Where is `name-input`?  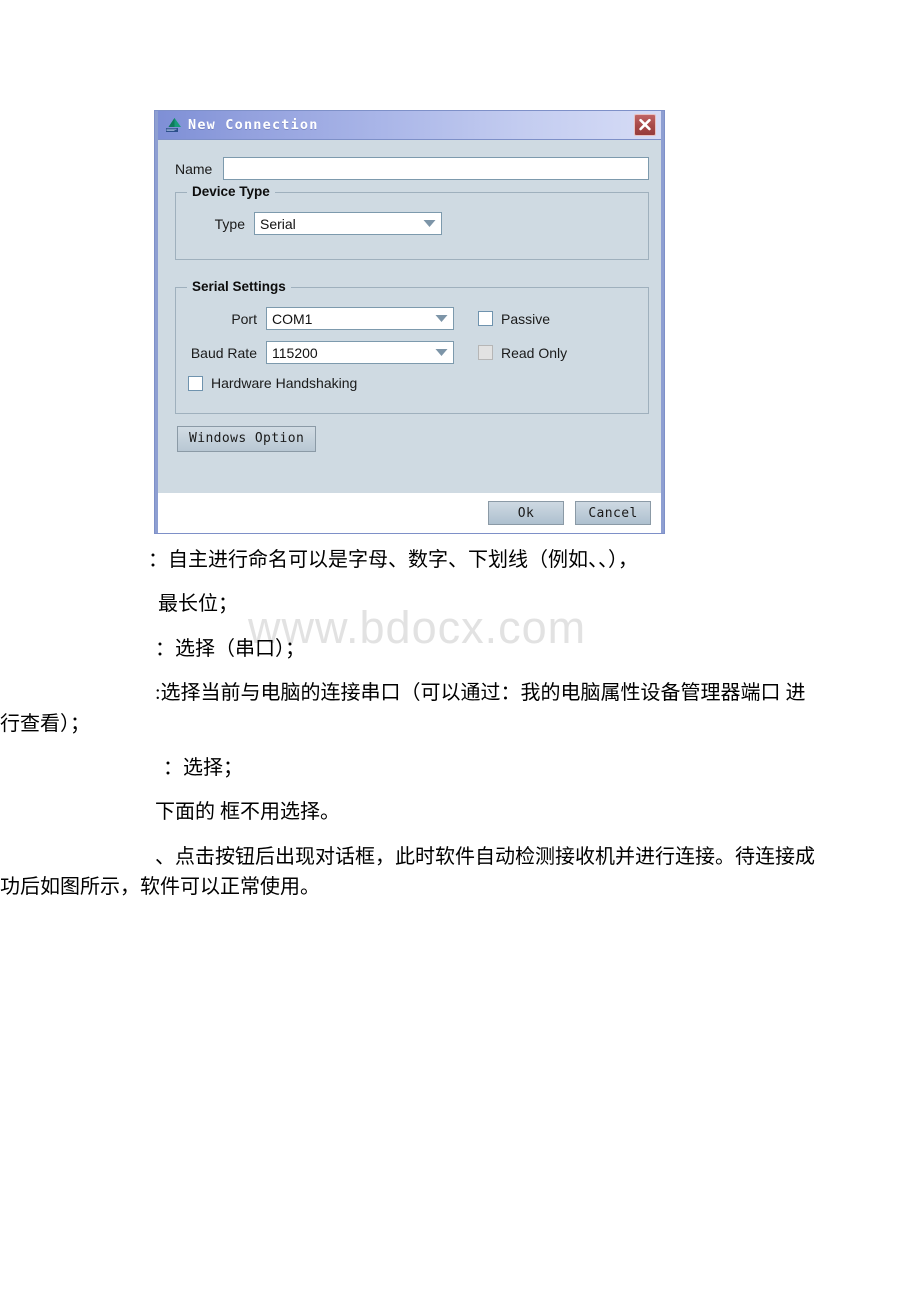 name-input is located at coordinates (436, 168).